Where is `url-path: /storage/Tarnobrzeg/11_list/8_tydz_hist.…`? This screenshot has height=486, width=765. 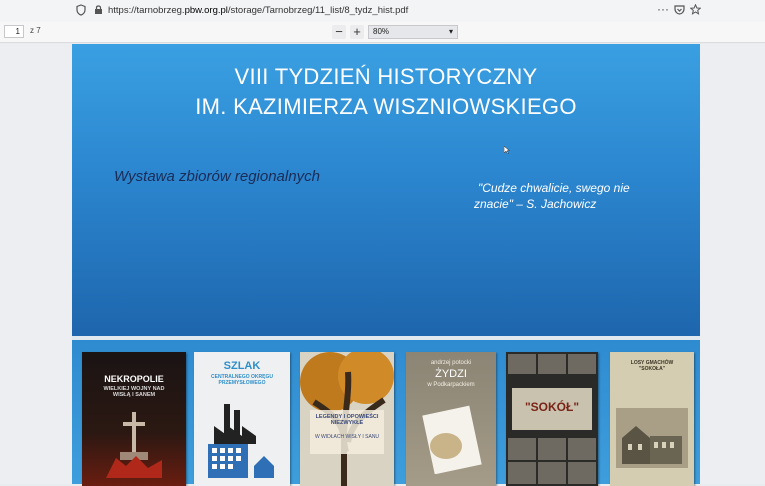 url-path: /storage/Tarnobrzeg/11_list/8_tydz_hist.… is located at coordinates (318, 10).